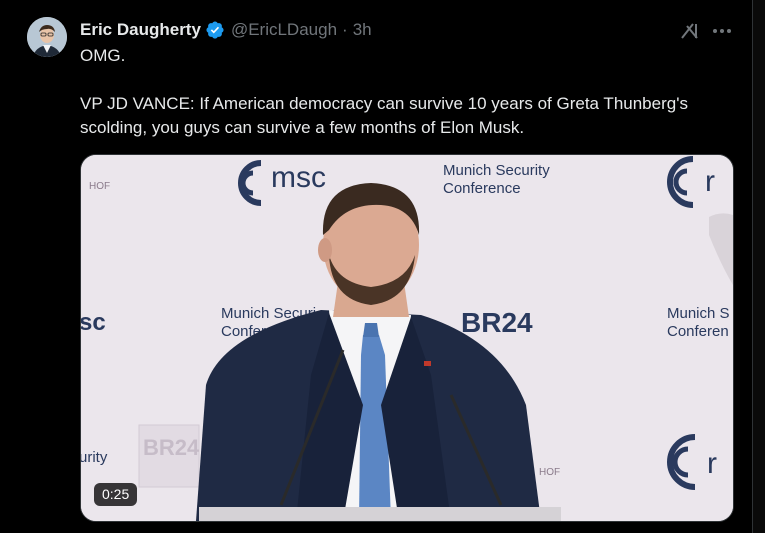 This screenshot has width=765, height=533. I want to click on grok-icon, so click(690, 31).